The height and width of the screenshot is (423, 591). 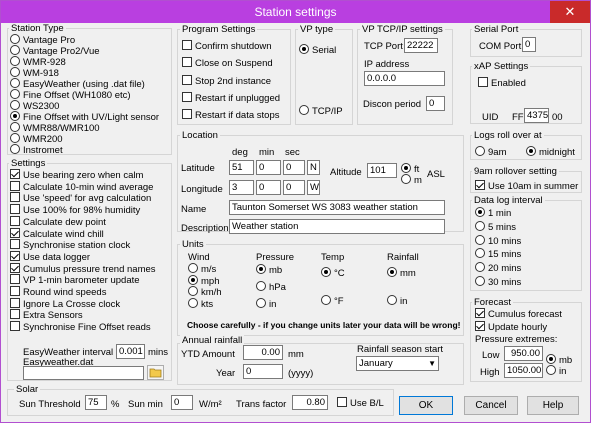 What do you see at coordinates (241, 187) in the screenshot?
I see `longitude-deg-input: 3` at bounding box center [241, 187].